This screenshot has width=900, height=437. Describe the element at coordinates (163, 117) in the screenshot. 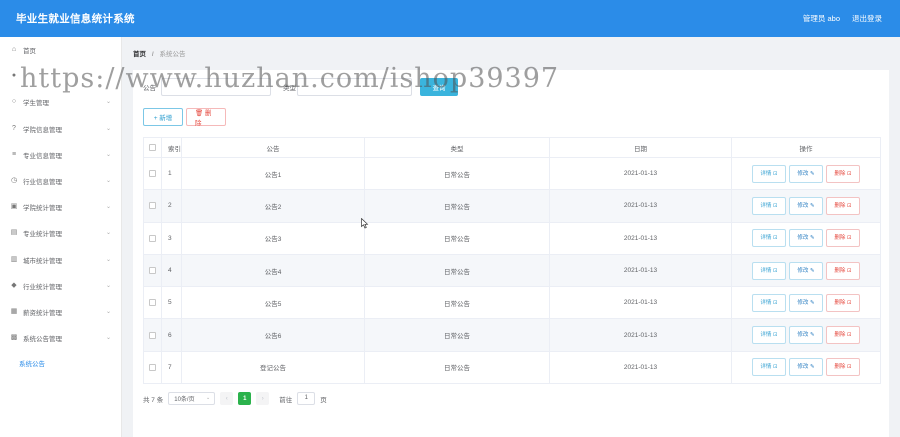

I see `add-button: + 新增` at that location.